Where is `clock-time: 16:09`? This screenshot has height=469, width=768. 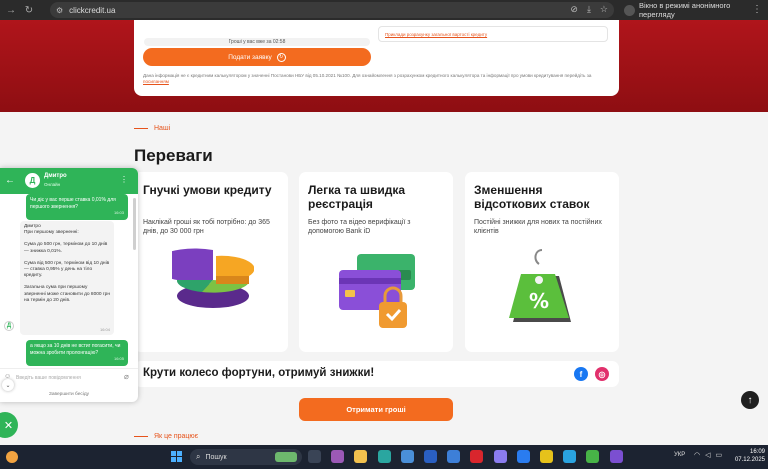
clock-time: 16:09 is located at coordinates (757, 452).